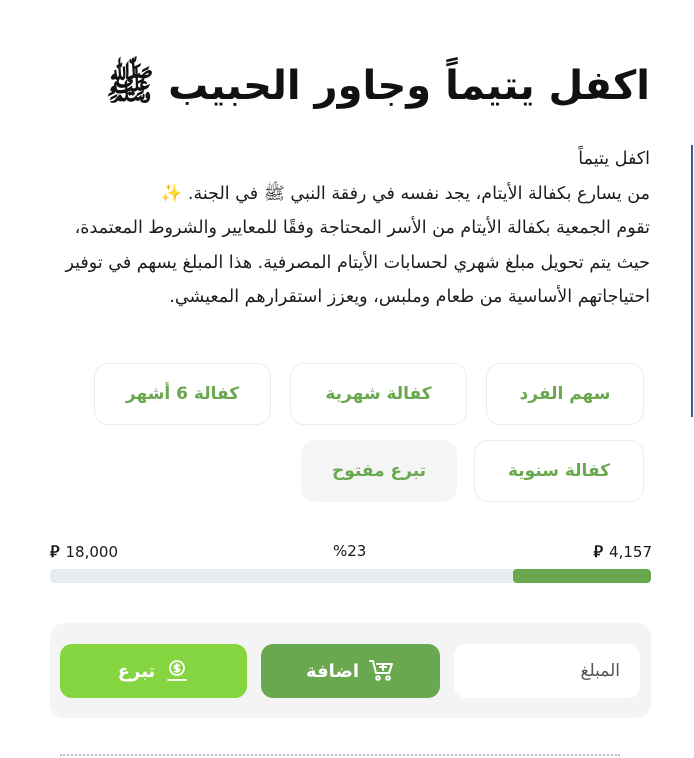 The width and height of the screenshot is (694, 758). I want to click on target-amount: ⃁ 18,000, so click(84, 552).